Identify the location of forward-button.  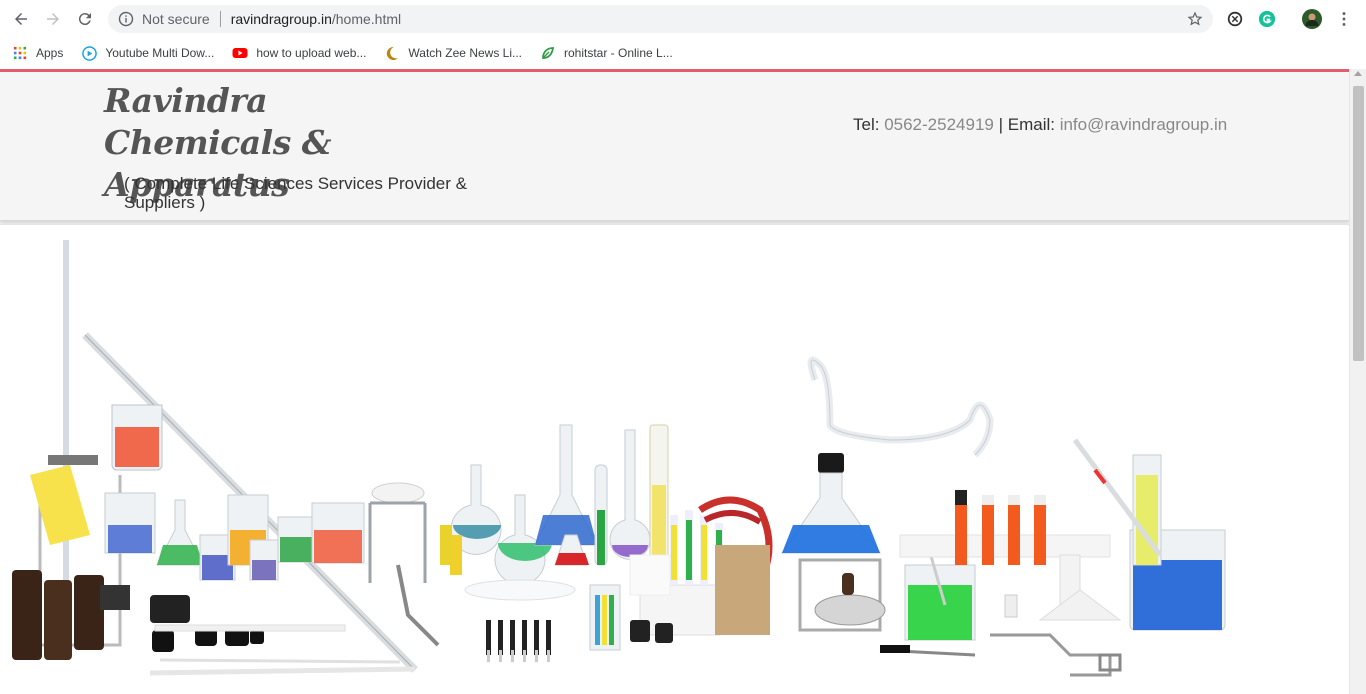
(53, 19).